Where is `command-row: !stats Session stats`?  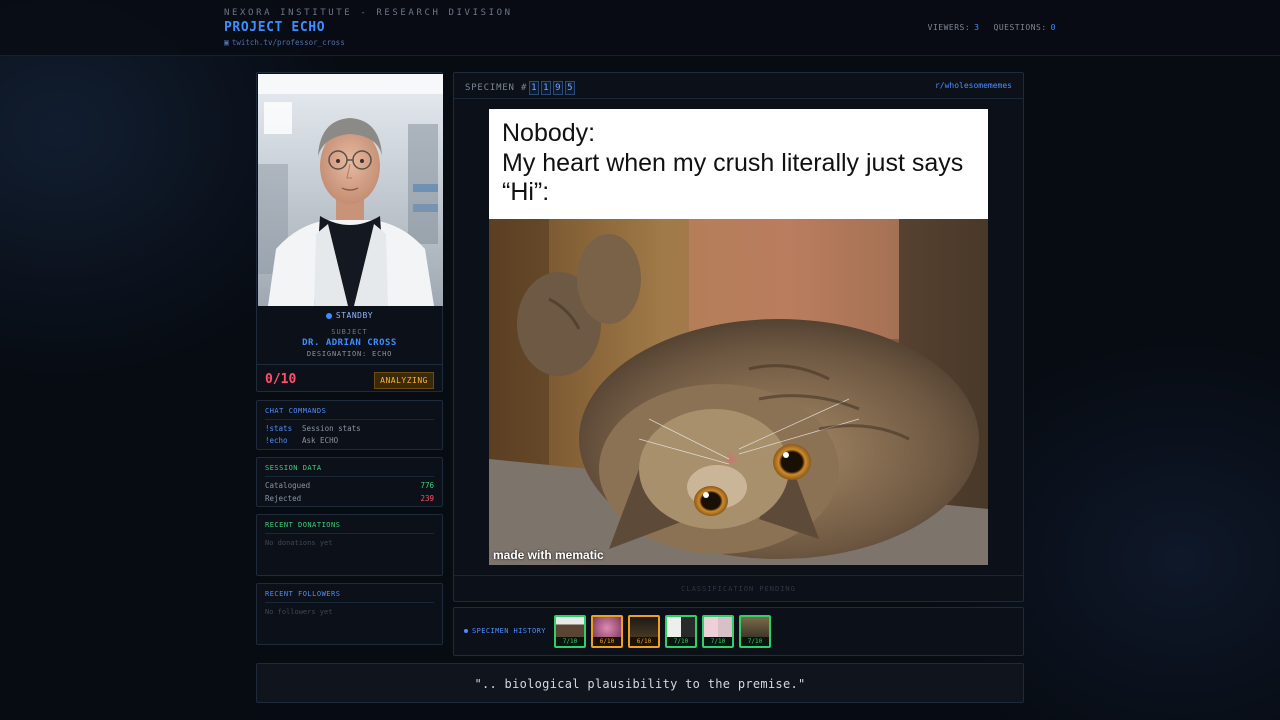 command-row: !stats Session stats is located at coordinates (349, 428).